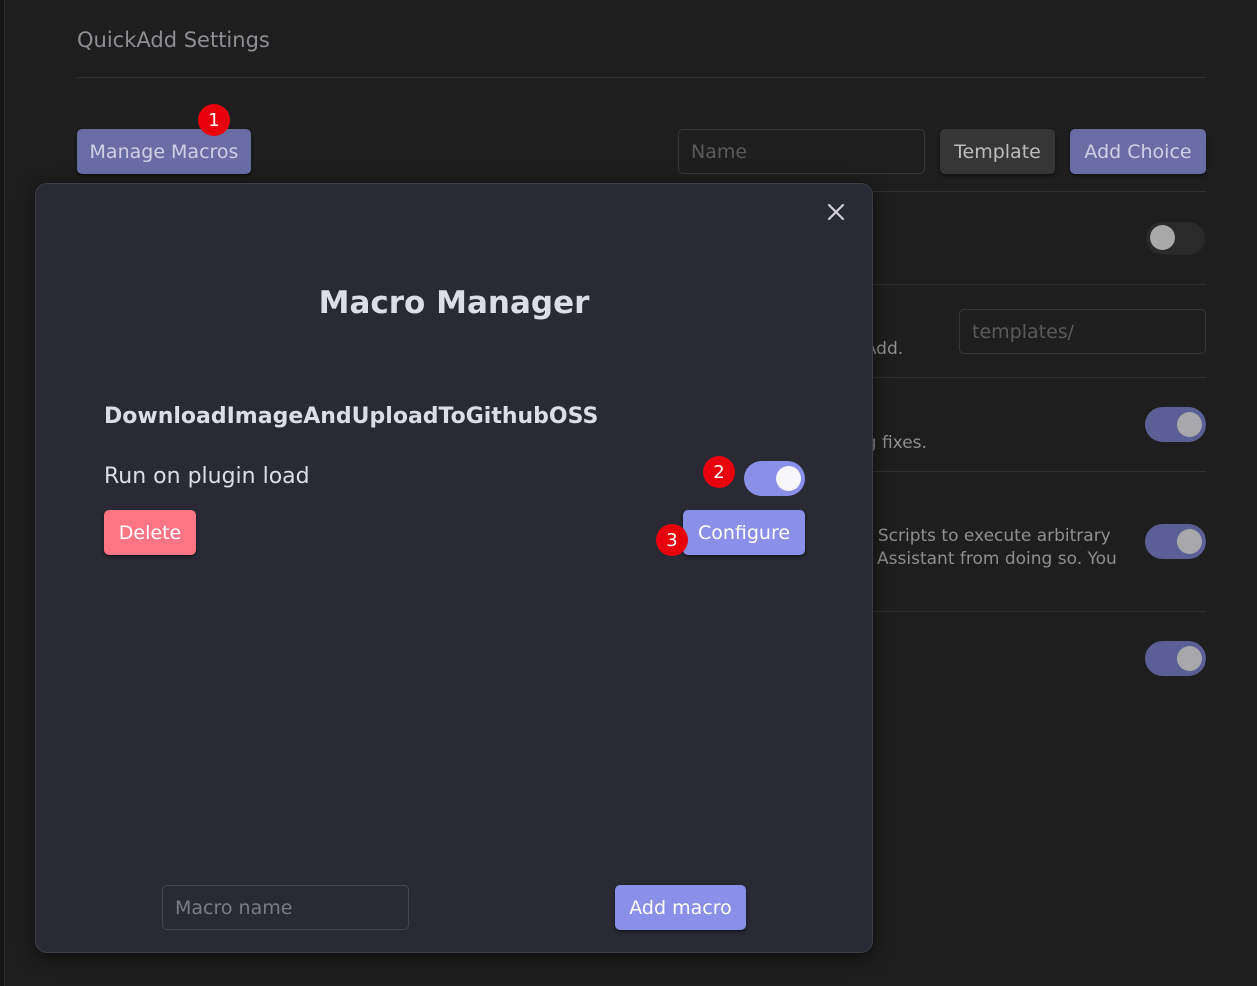 The height and width of the screenshot is (986, 1257). What do you see at coordinates (719, 472) in the screenshot?
I see `annotation-badge-2: 2` at bounding box center [719, 472].